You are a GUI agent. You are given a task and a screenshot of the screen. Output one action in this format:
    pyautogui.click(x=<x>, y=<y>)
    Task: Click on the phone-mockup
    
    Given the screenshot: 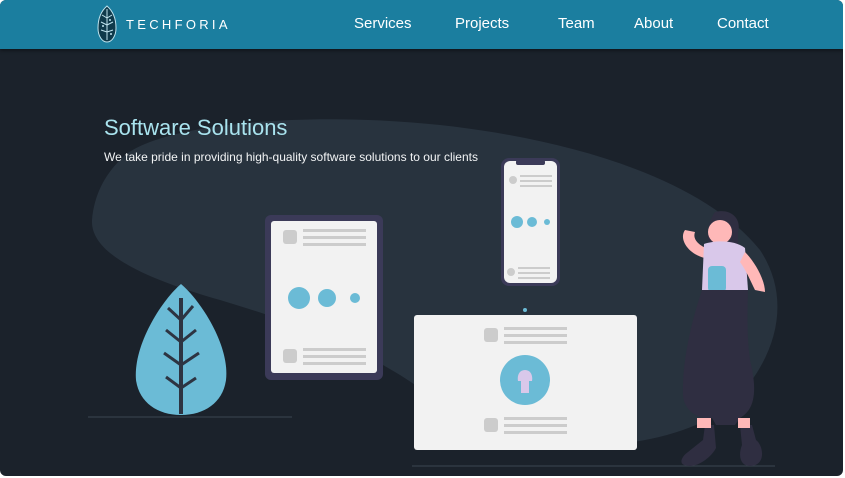 What is the action you would take?
    pyautogui.click(x=530, y=222)
    